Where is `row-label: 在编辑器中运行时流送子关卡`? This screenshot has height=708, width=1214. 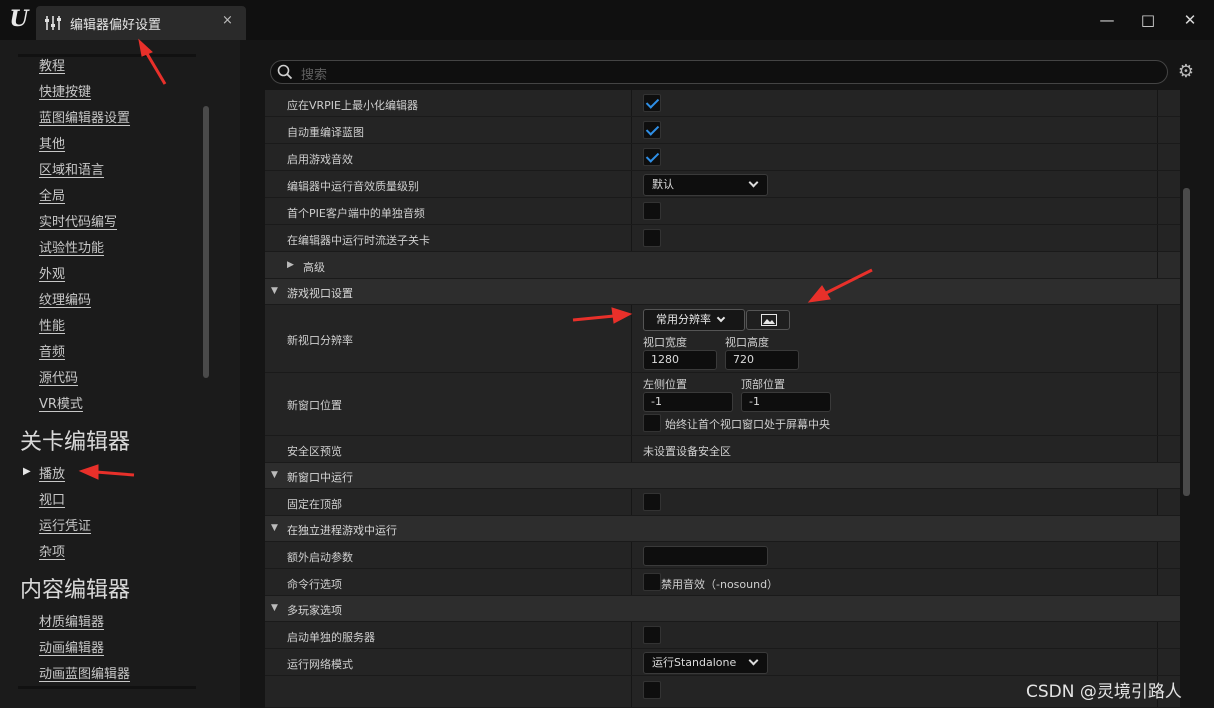 row-label: 在编辑器中运行时流送子关卡 is located at coordinates (358, 240).